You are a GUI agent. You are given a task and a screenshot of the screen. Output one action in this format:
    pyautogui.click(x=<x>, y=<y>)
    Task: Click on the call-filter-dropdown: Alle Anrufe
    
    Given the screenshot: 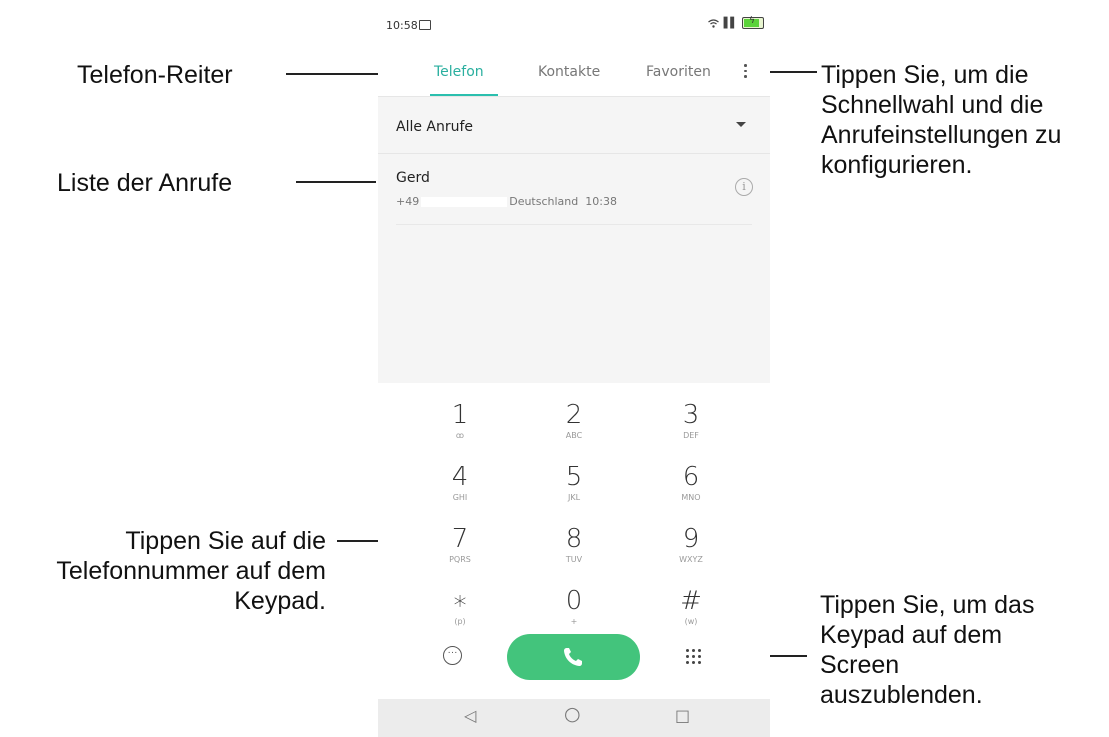 What is the action you would take?
    pyautogui.click(x=574, y=125)
    